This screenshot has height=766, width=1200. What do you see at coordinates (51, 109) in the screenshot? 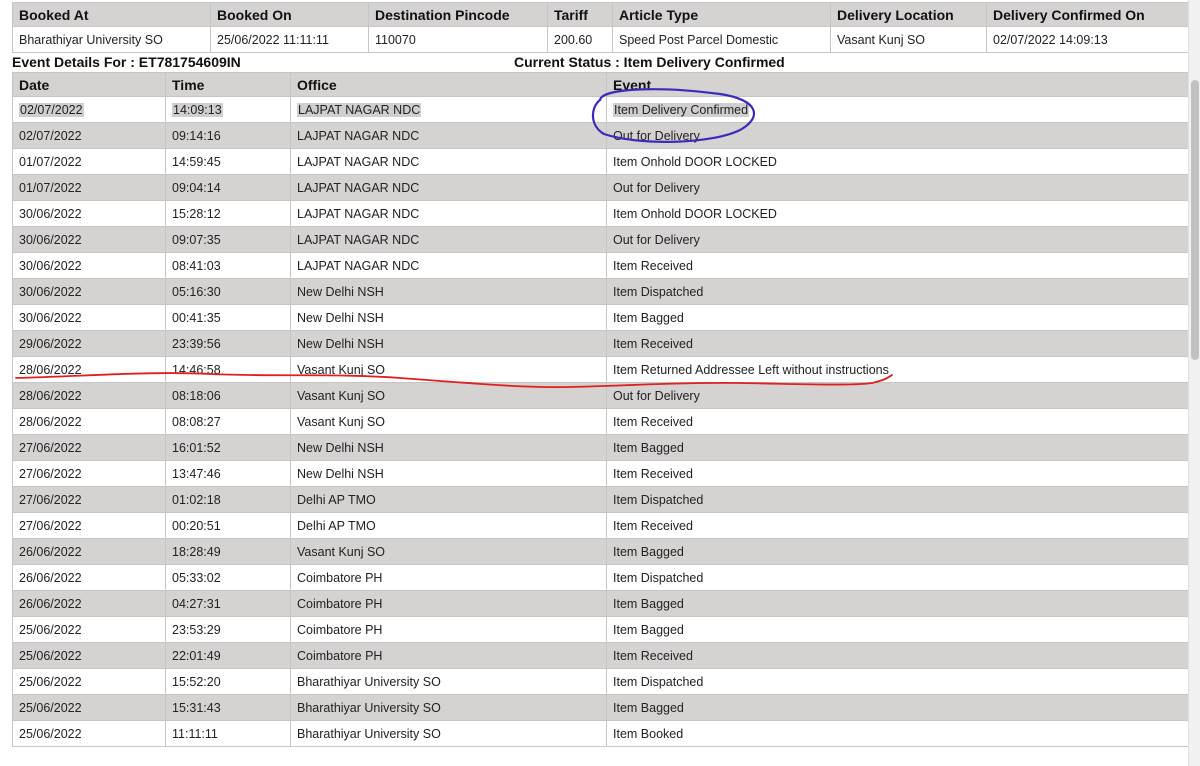
I see `selected-text: 02/07/2022` at bounding box center [51, 109].